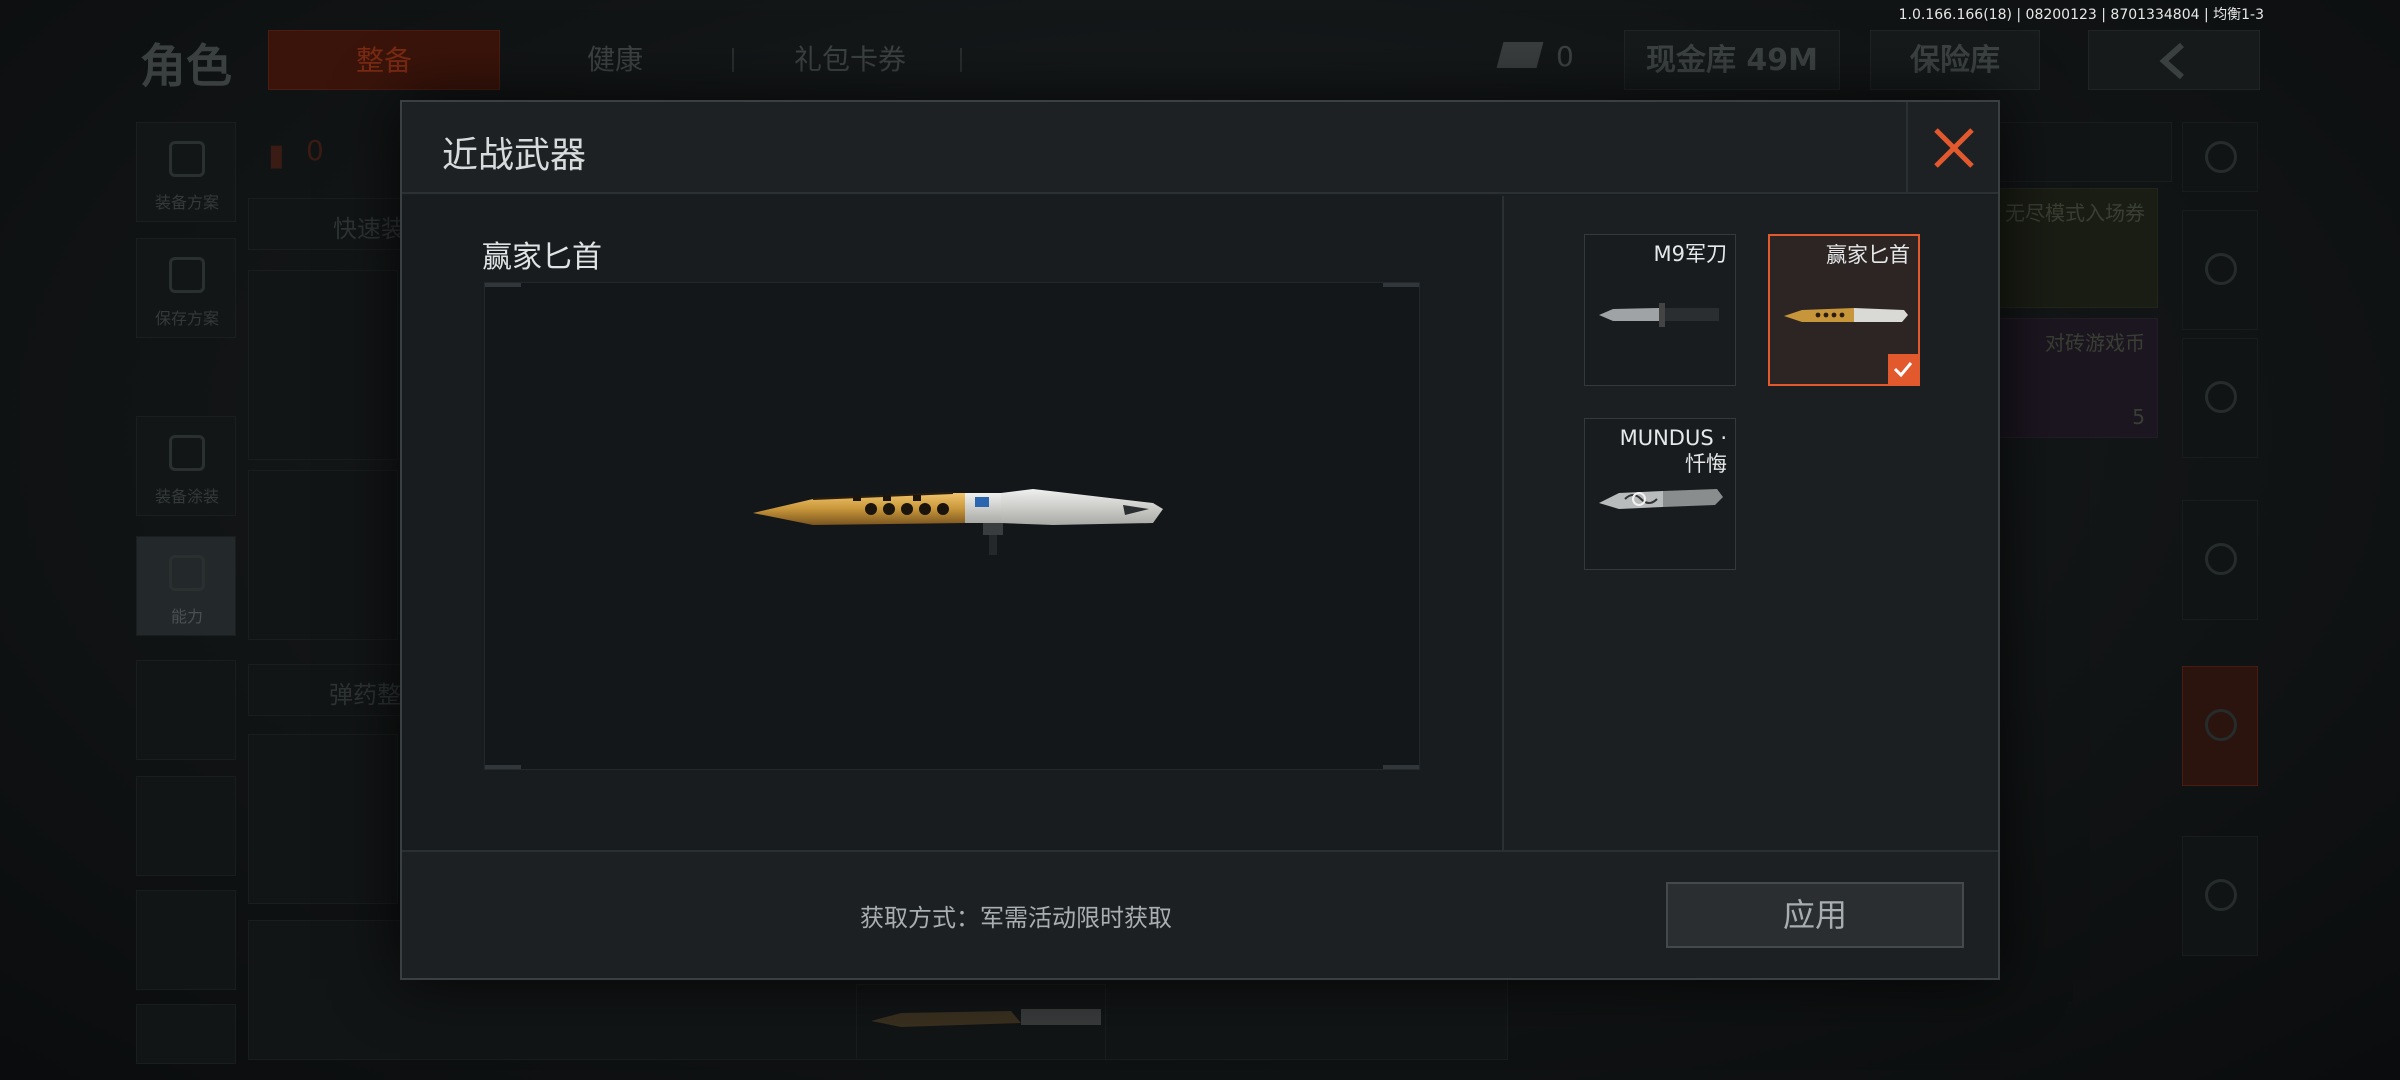 Image resolution: width=2400 pixels, height=1080 pixels. What do you see at coordinates (315, 150) in the screenshot?
I see `counter-value: 0` at bounding box center [315, 150].